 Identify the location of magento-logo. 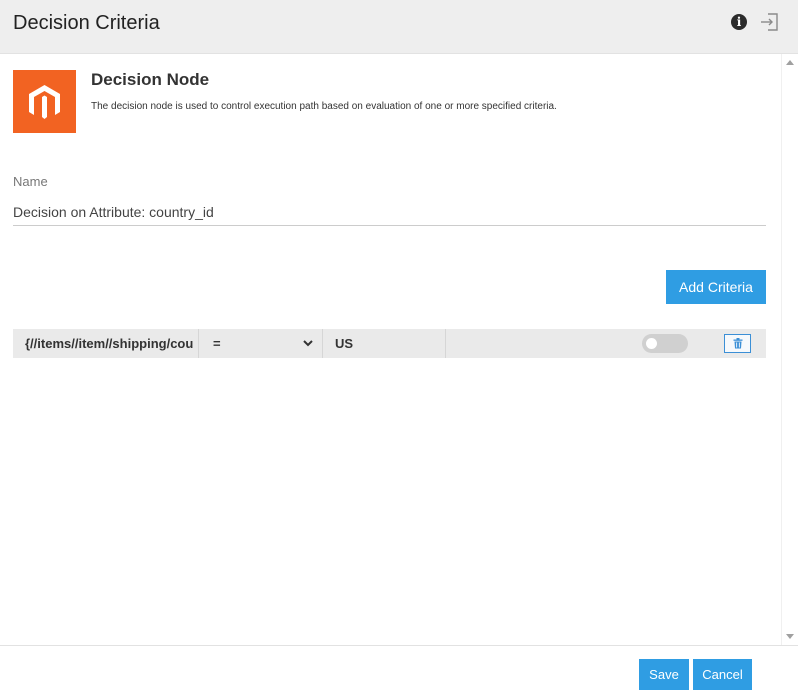
(44, 101).